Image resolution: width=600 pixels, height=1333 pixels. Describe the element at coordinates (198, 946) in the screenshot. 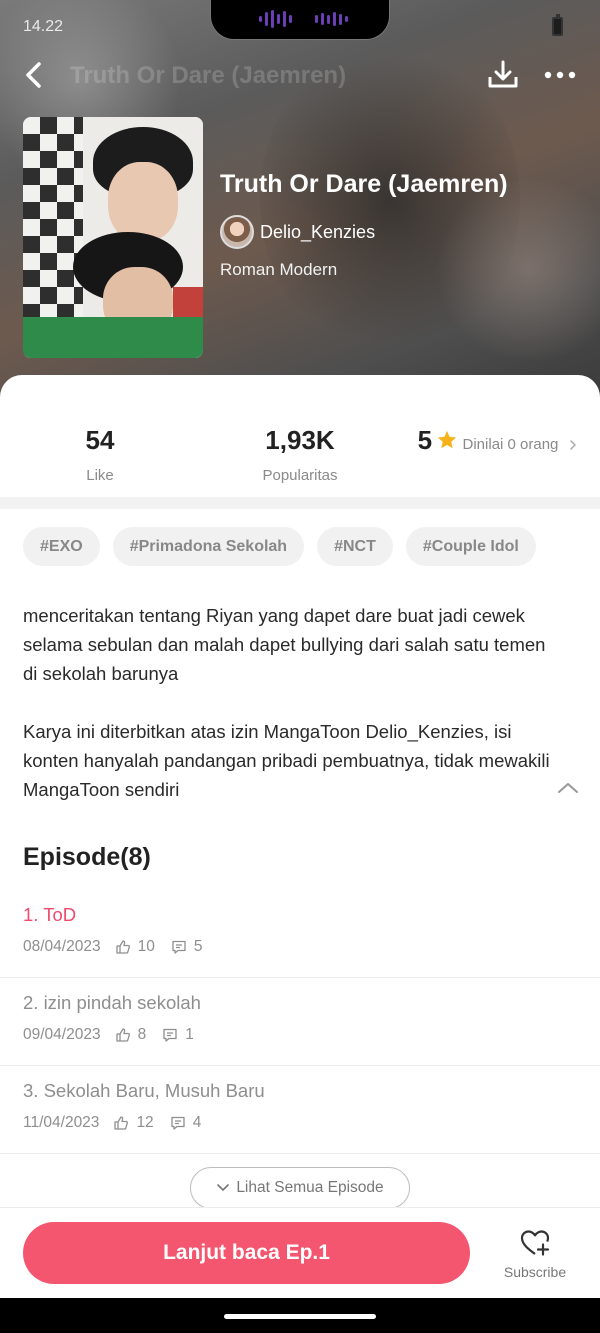

I see `episode-comments: 5` at that location.